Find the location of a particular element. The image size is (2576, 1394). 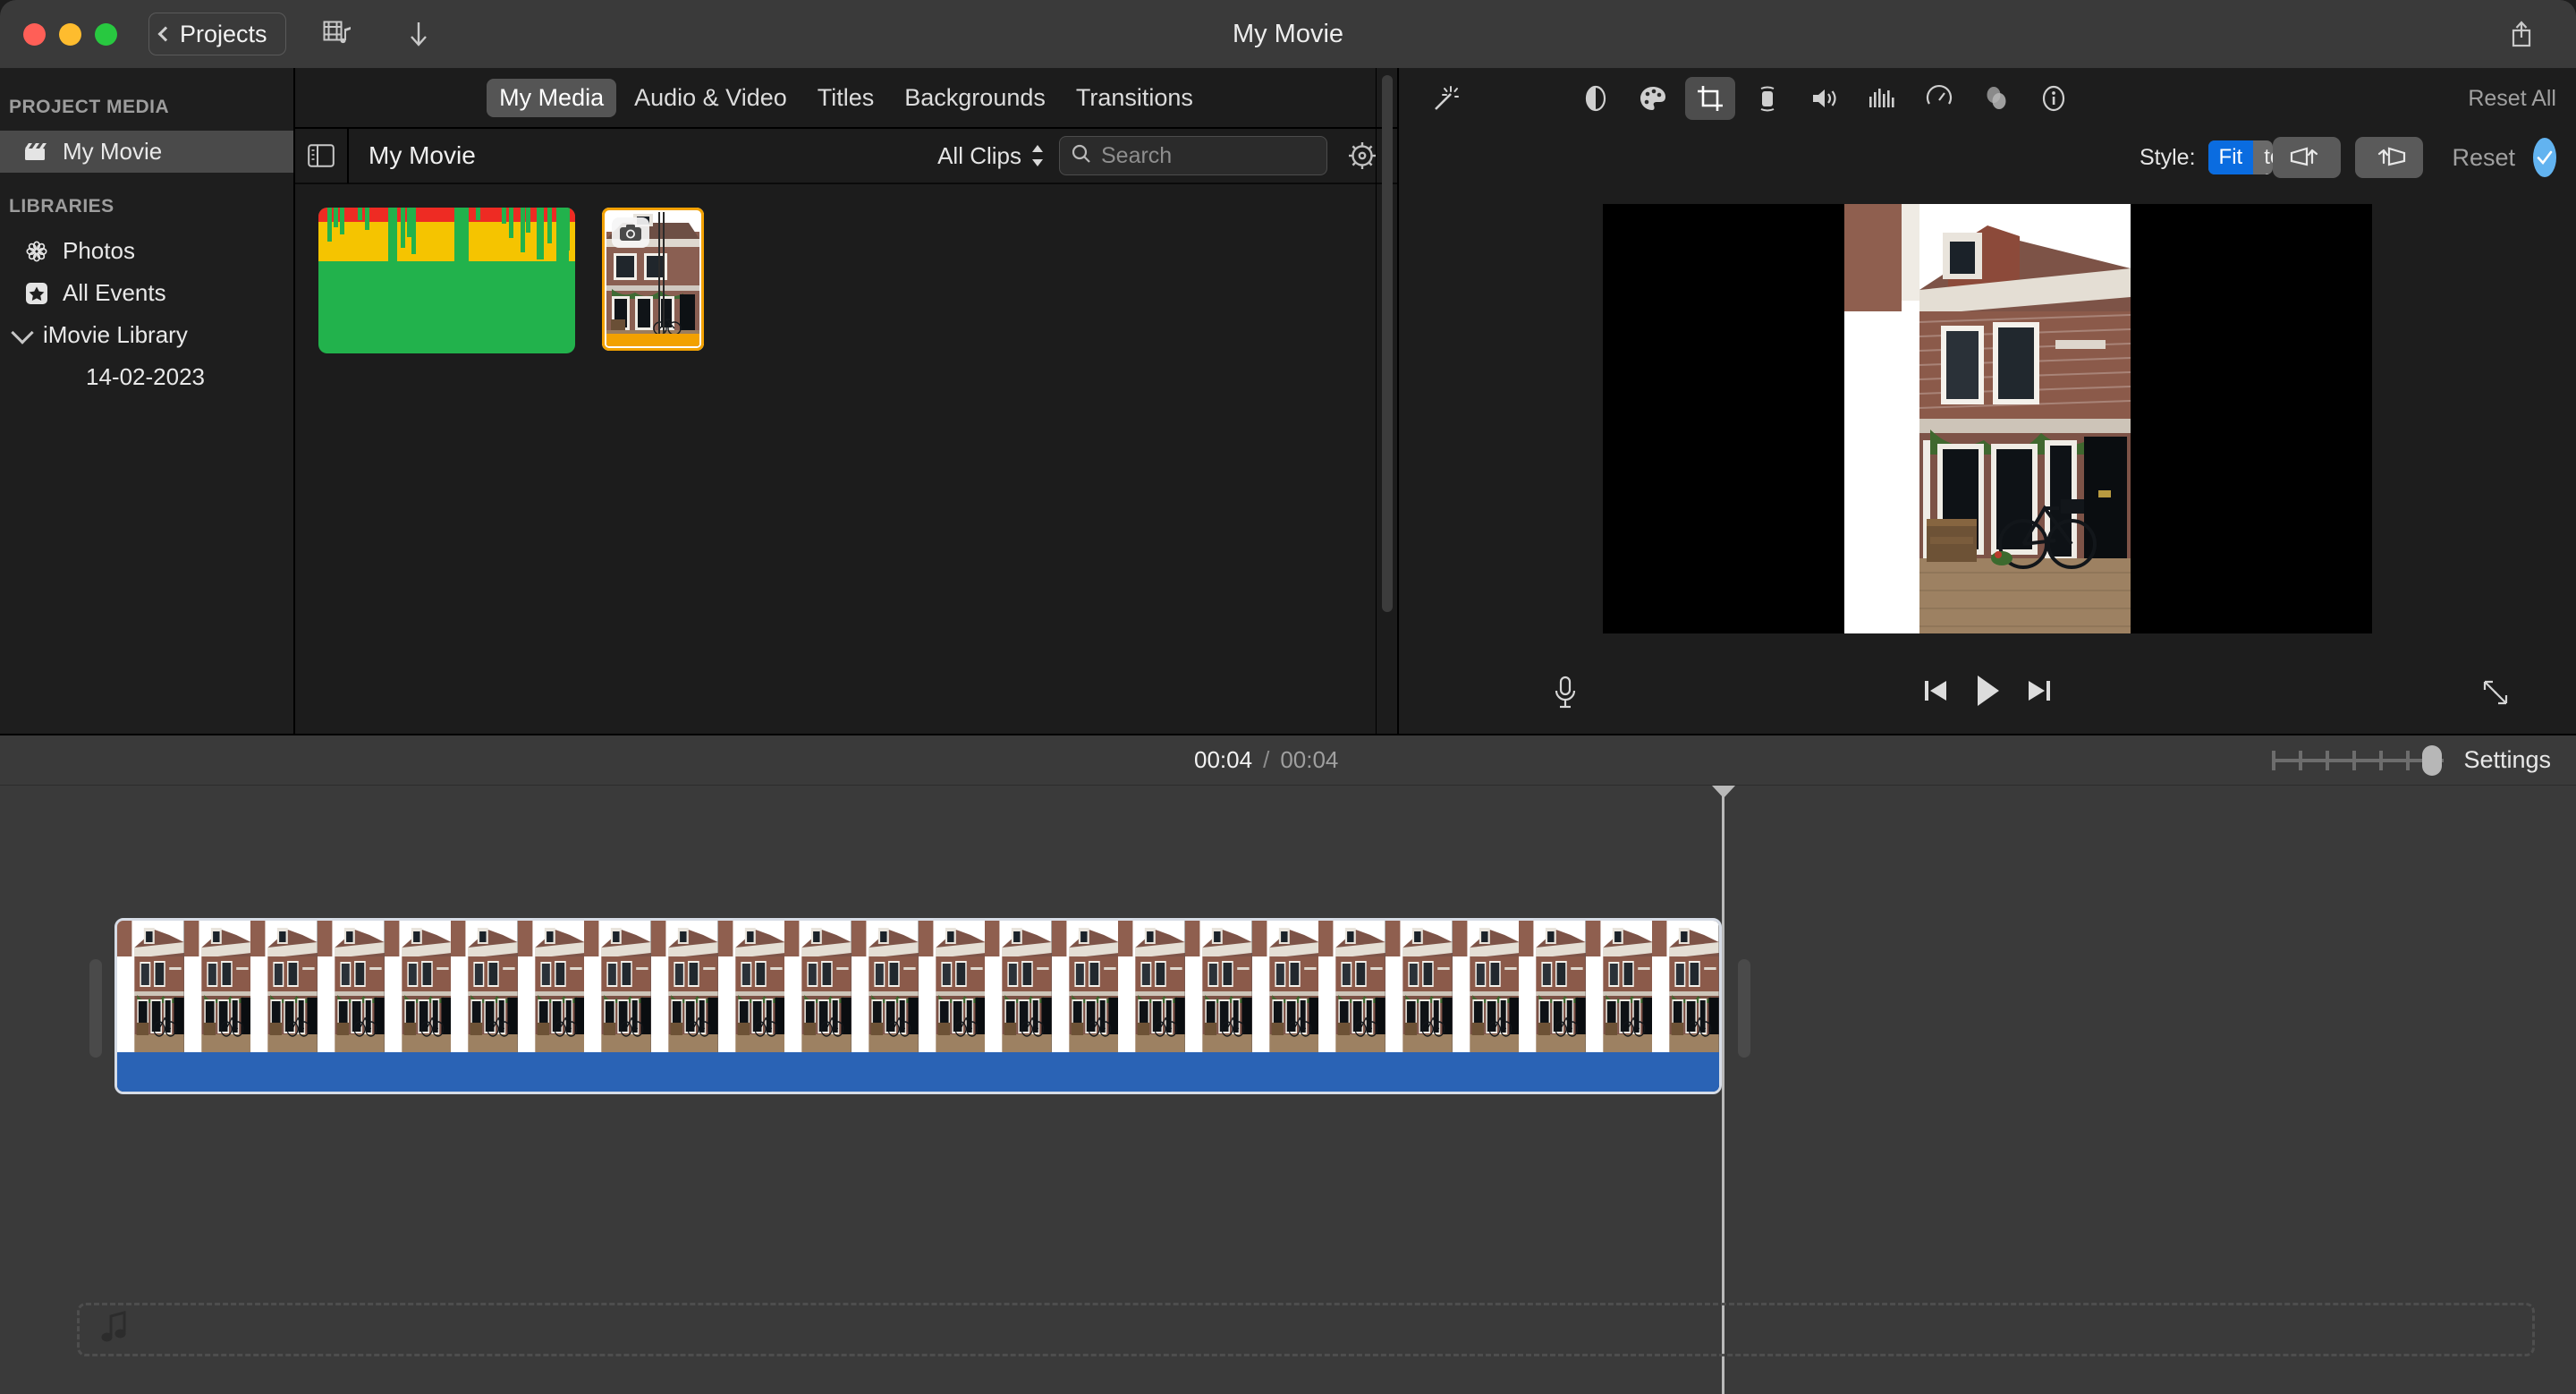

rotate-counterclockwise-icon is located at coordinates (2307, 157).